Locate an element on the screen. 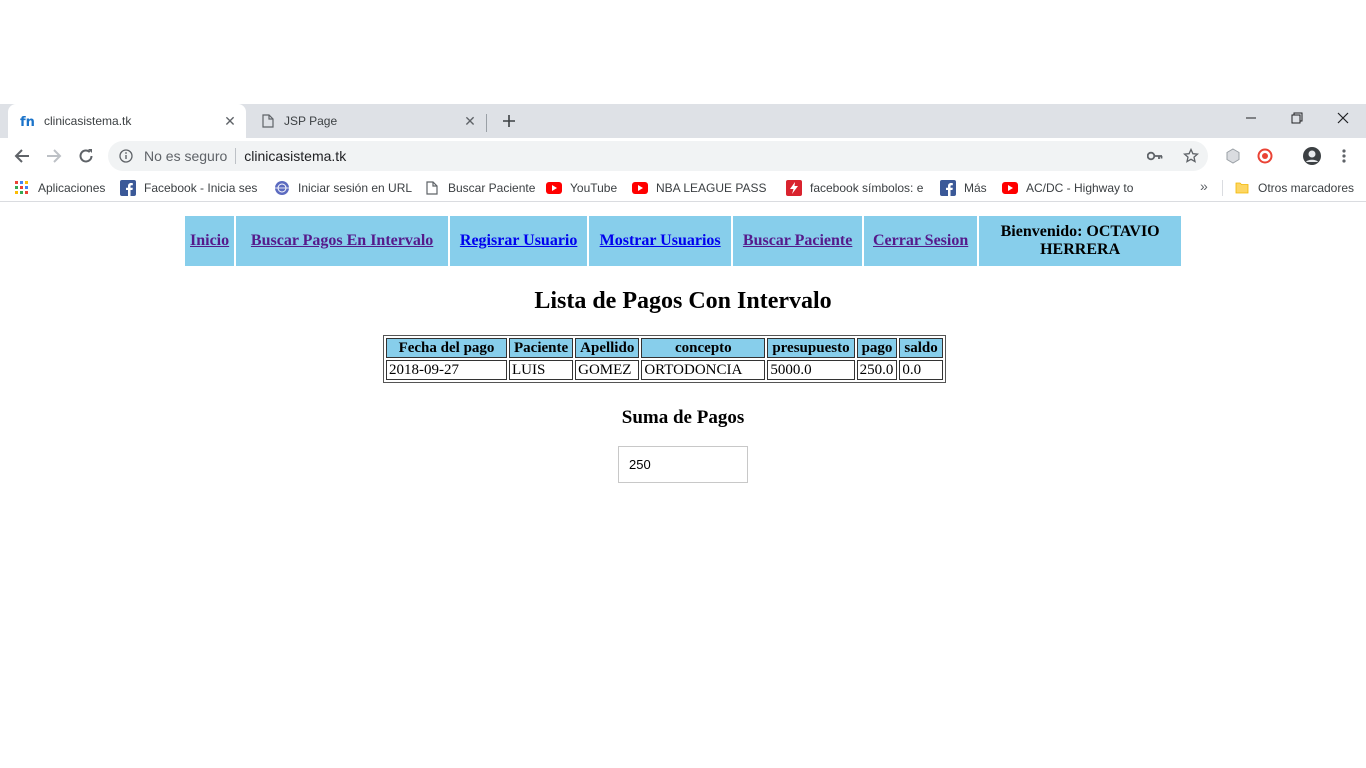 This screenshot has height=768, width=1366. nav-link-registrar-usuario: Regisrar Usuario is located at coordinates (518, 240).